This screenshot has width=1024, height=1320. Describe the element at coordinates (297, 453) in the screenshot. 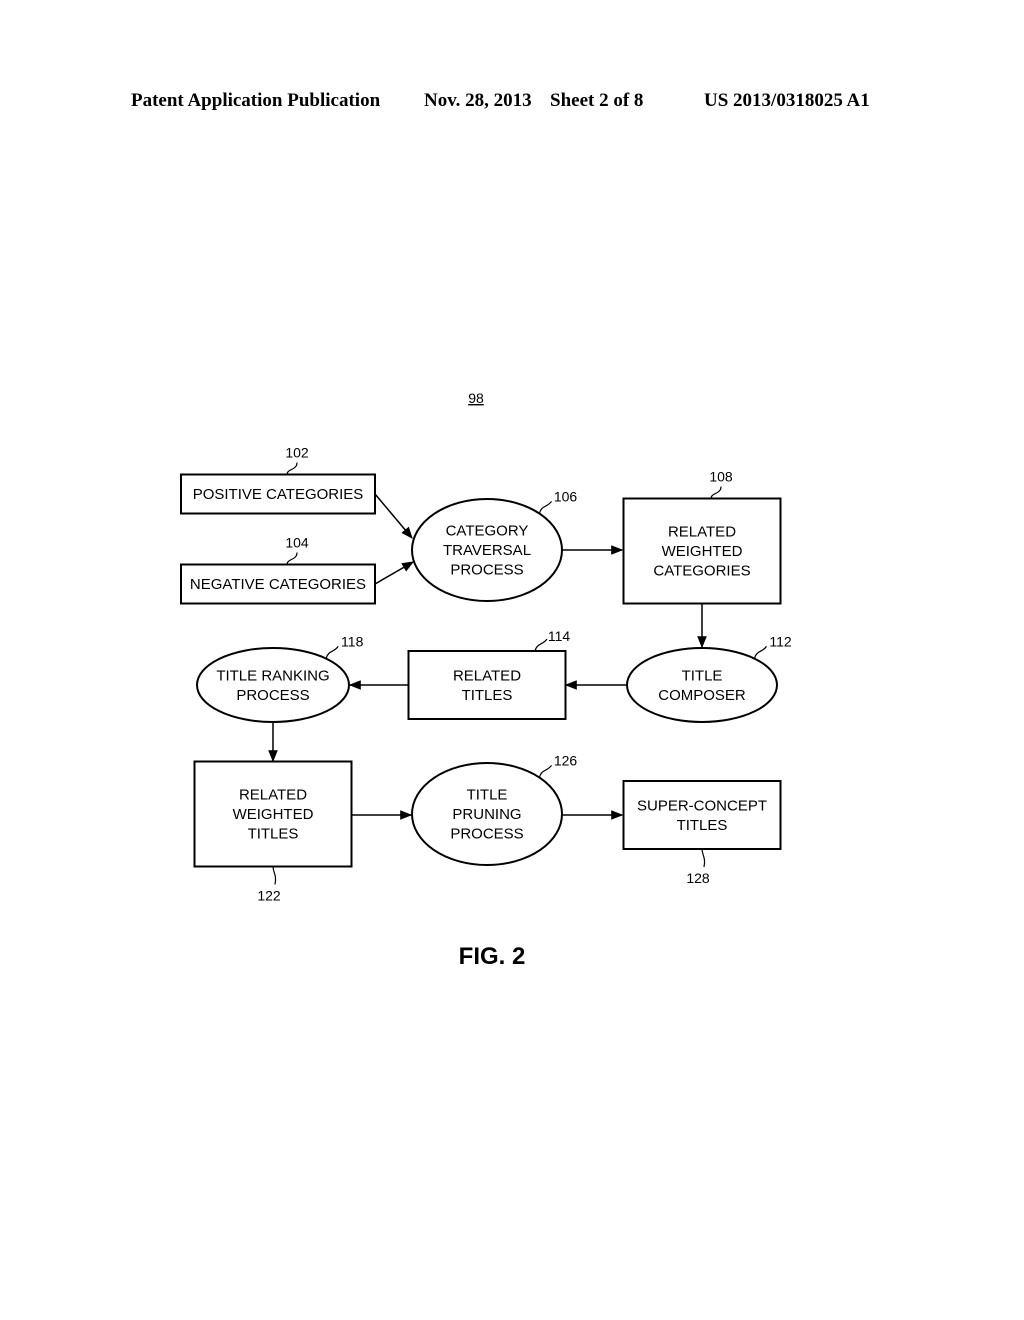

I see `reference-numeral: 102` at that location.